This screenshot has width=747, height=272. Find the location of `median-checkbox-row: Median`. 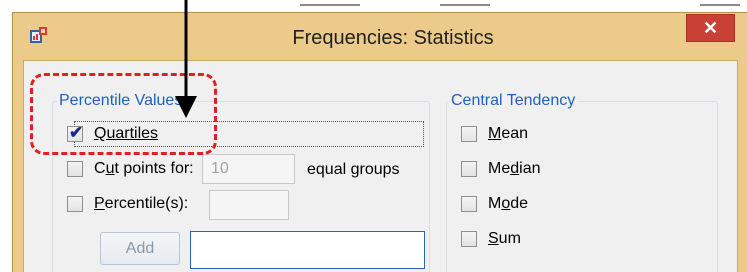

median-checkbox-row: Median is located at coordinates (521, 170).